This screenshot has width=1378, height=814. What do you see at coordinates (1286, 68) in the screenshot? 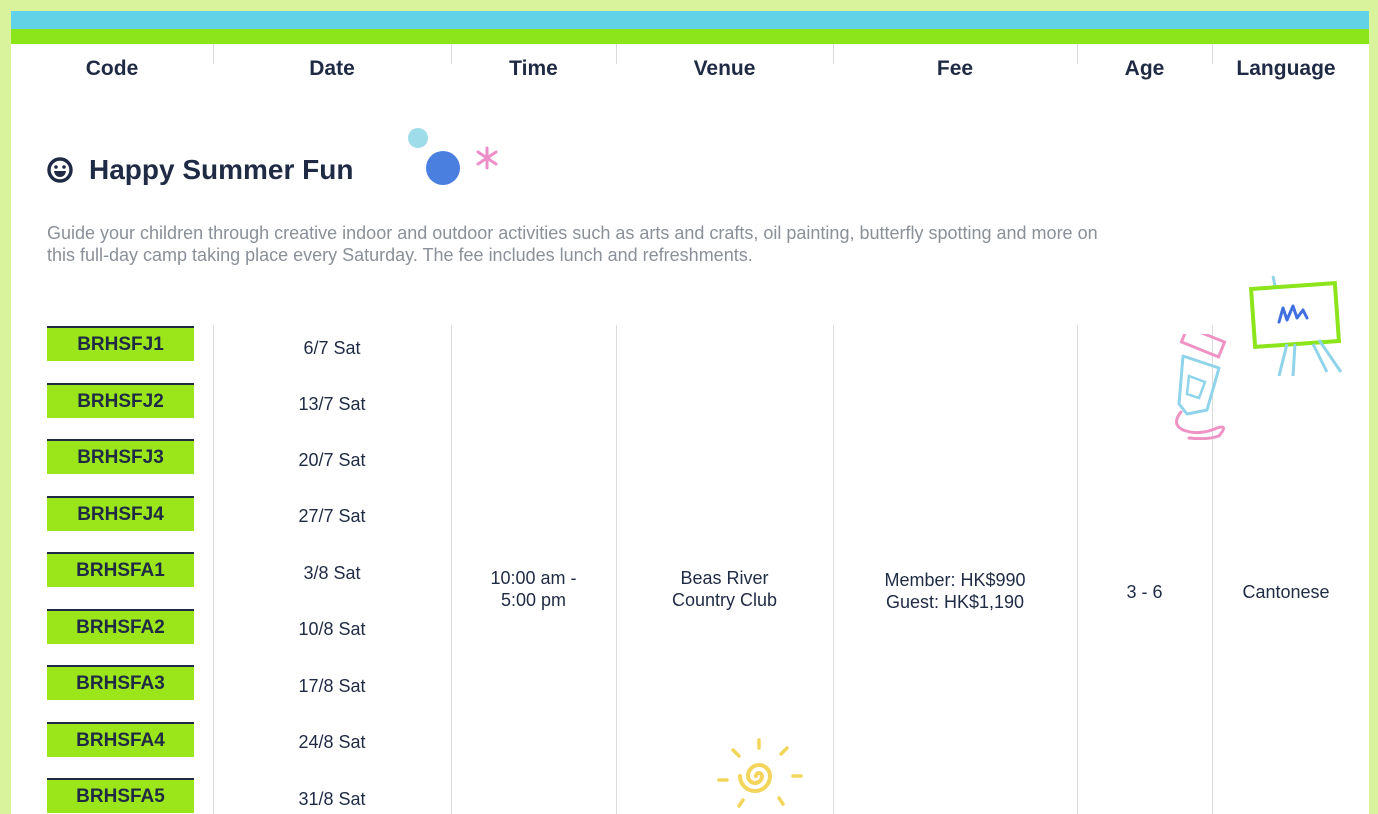
I see `col-header-language: Language` at bounding box center [1286, 68].